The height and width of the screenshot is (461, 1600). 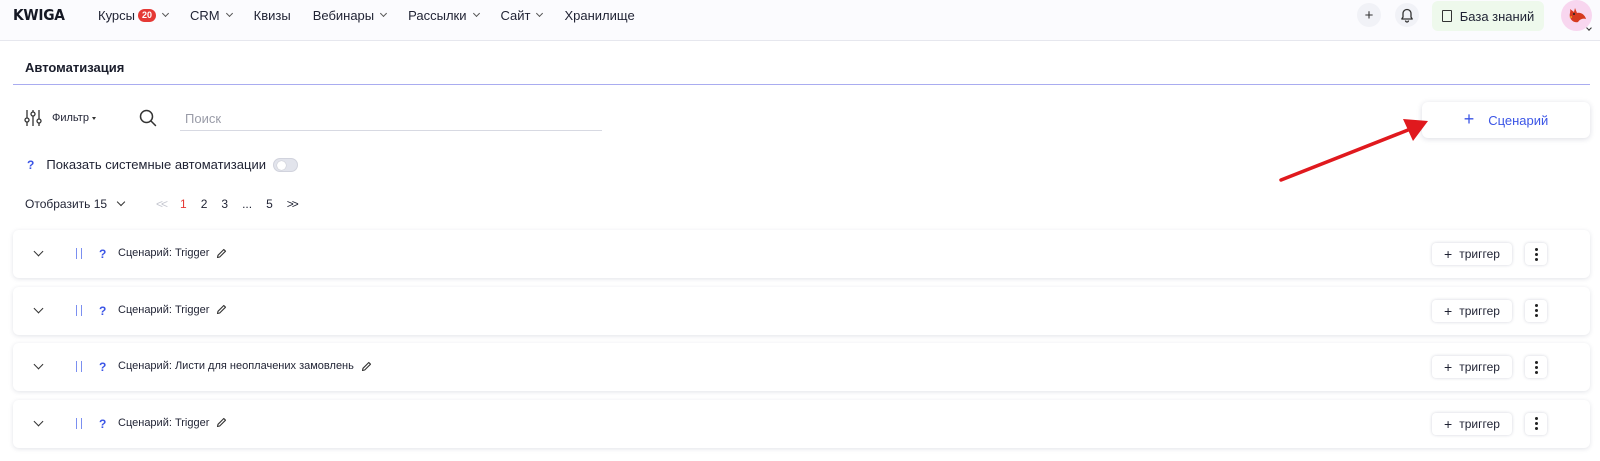 I want to click on bell-icon, so click(x=1407, y=15).